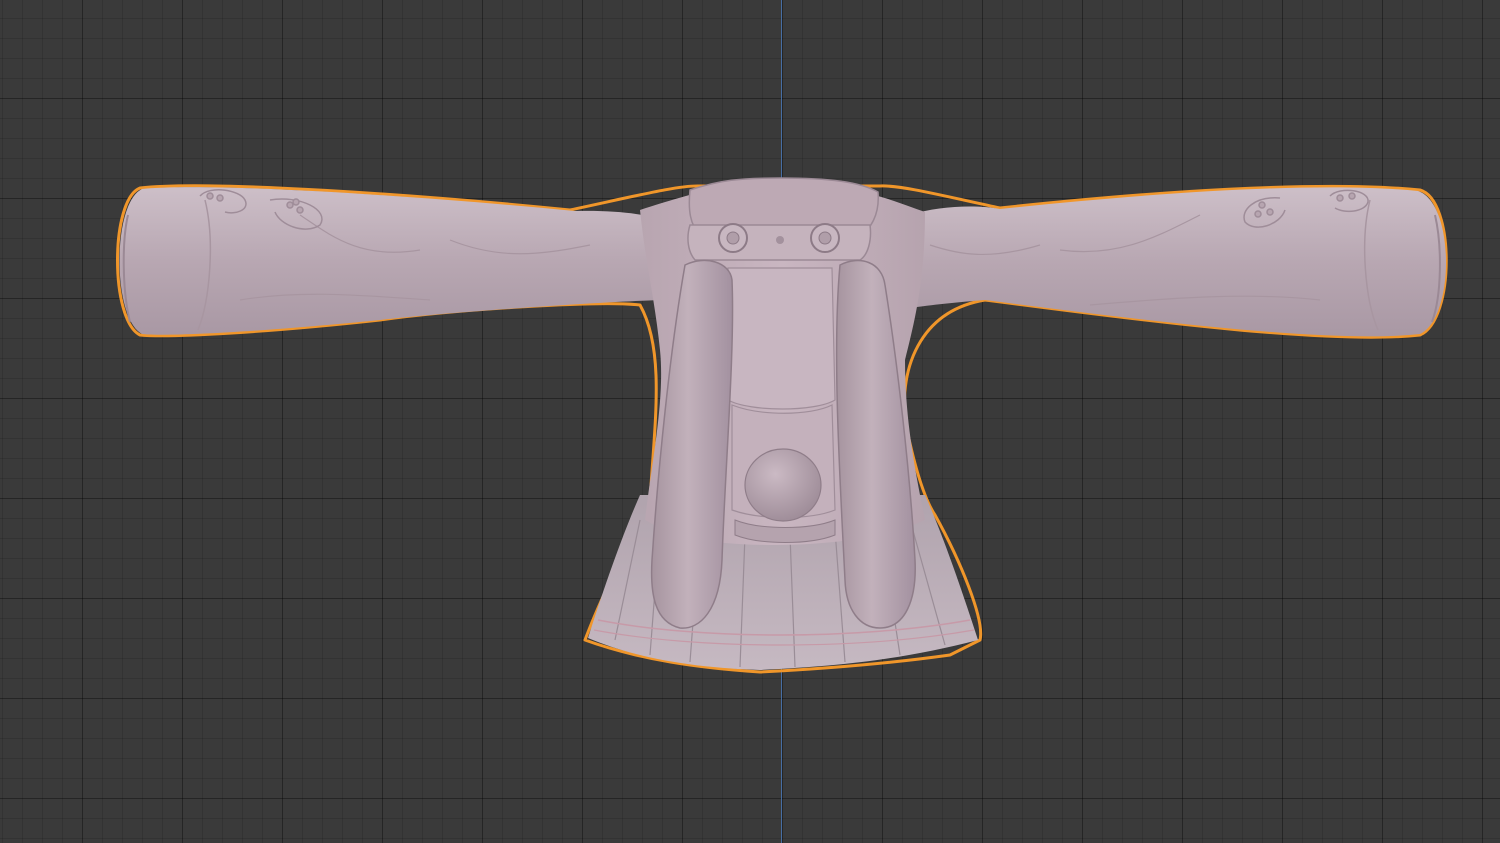 The width and height of the screenshot is (1500, 843). What do you see at coordinates (783, 485) in the screenshot?
I see `bunny-tail` at bounding box center [783, 485].